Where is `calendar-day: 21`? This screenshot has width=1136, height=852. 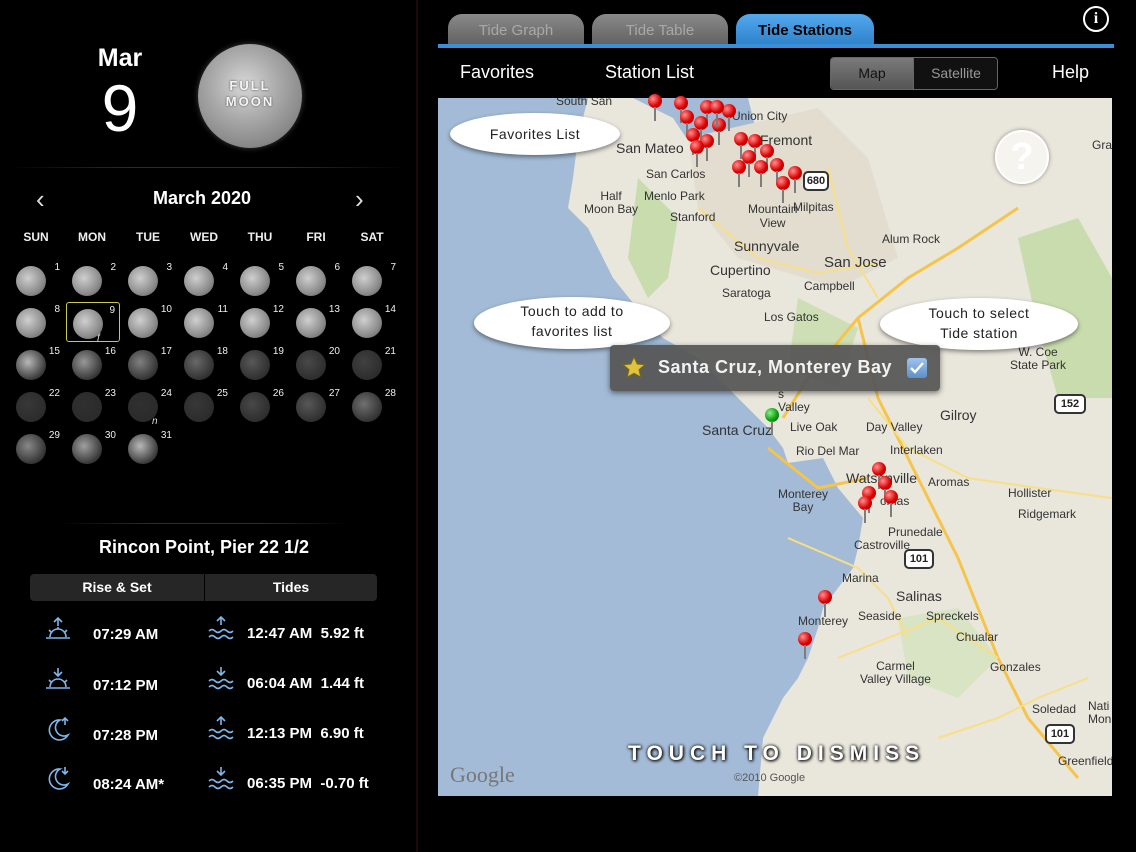 calendar-day: 21 is located at coordinates (373, 364).